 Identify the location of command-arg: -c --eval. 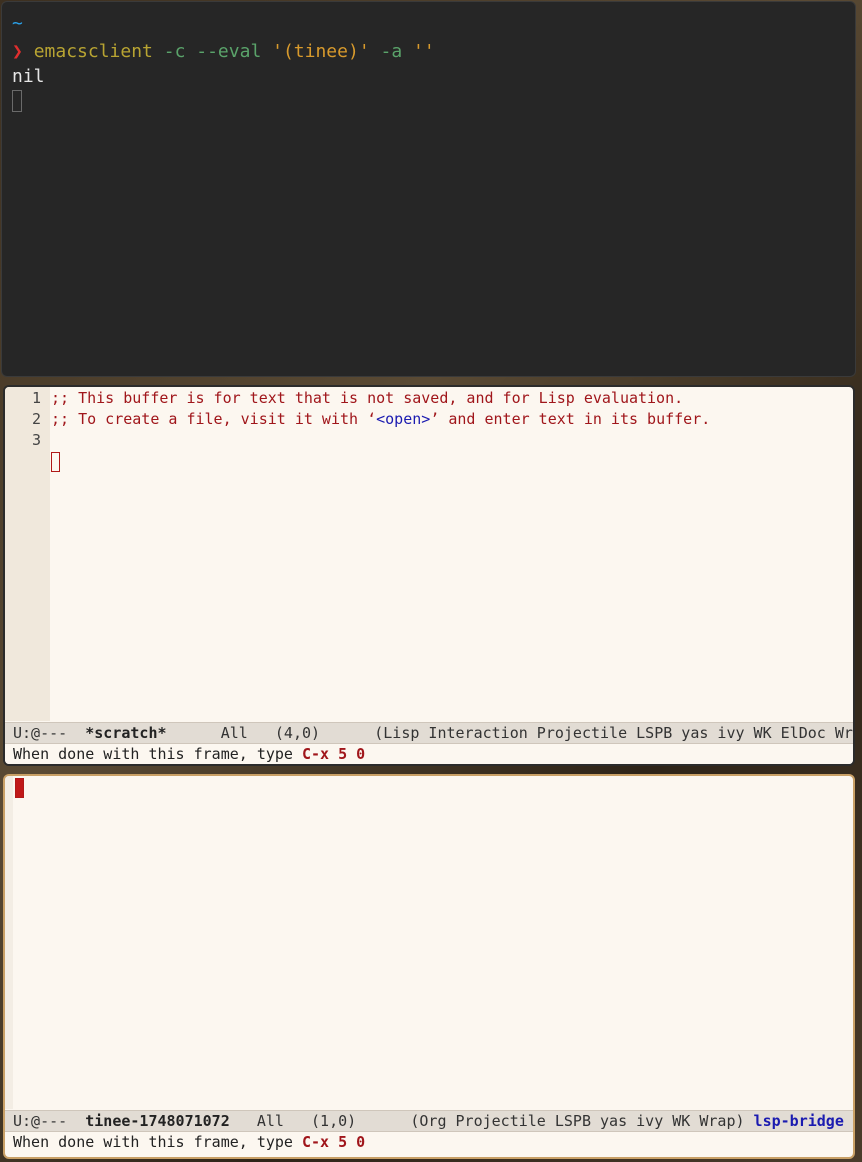
(212, 51).